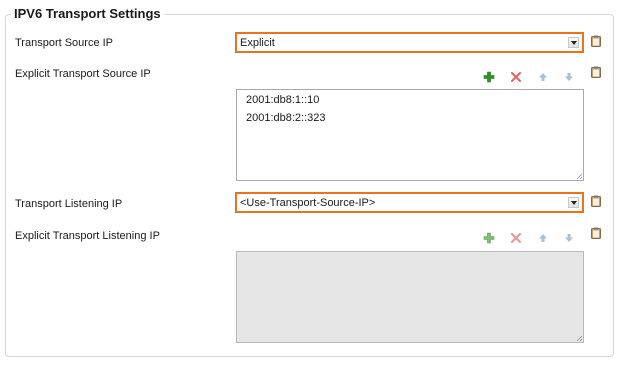 The image size is (620, 368). Describe the element at coordinates (286, 118) in the screenshot. I see `list-item: 2001:db8:2::323` at that location.